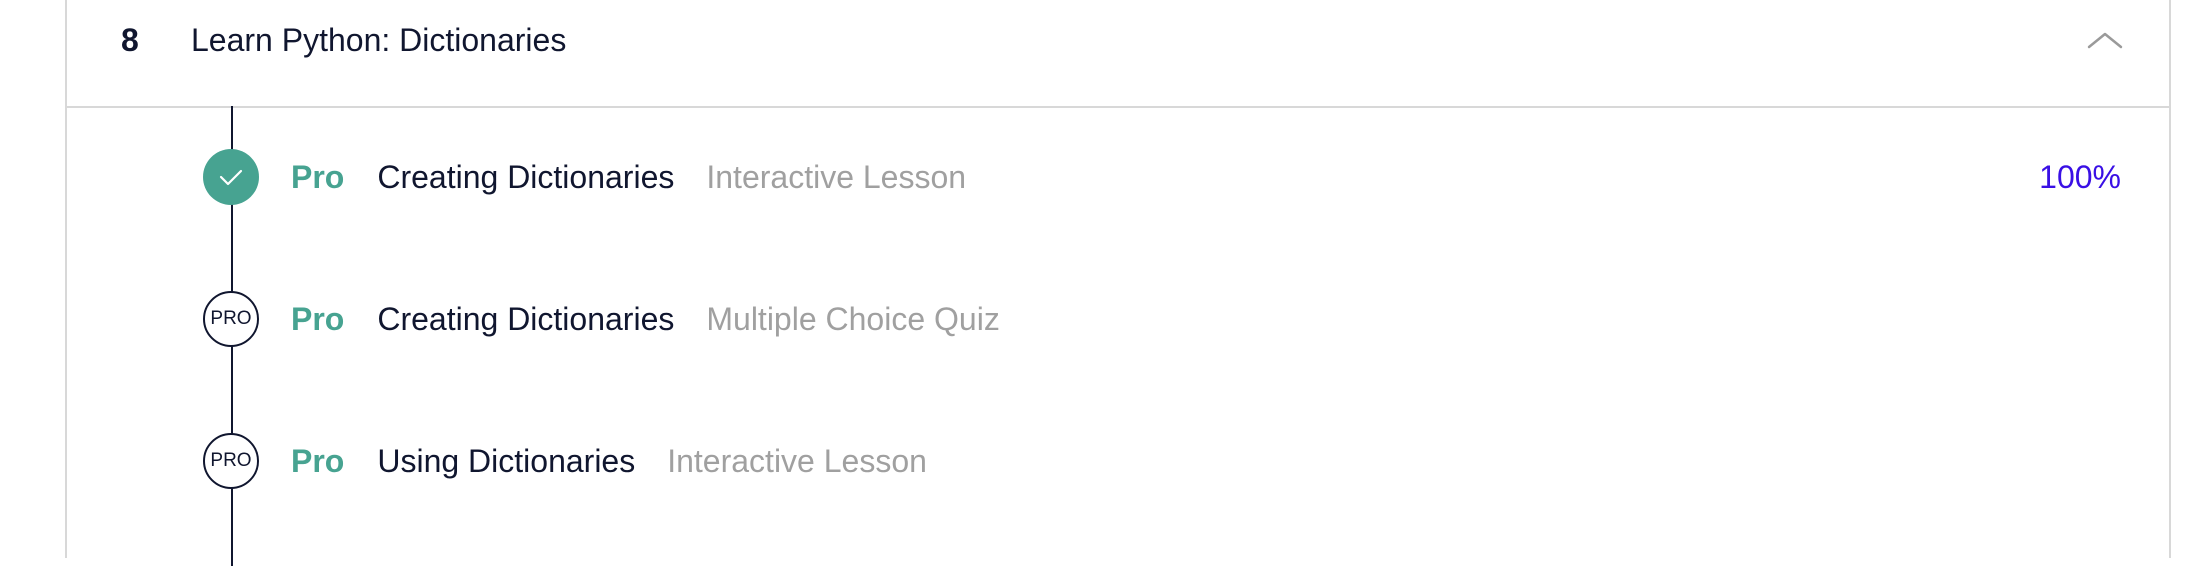  I want to click on module-title: Learn Python: Dictionaries, so click(379, 40).